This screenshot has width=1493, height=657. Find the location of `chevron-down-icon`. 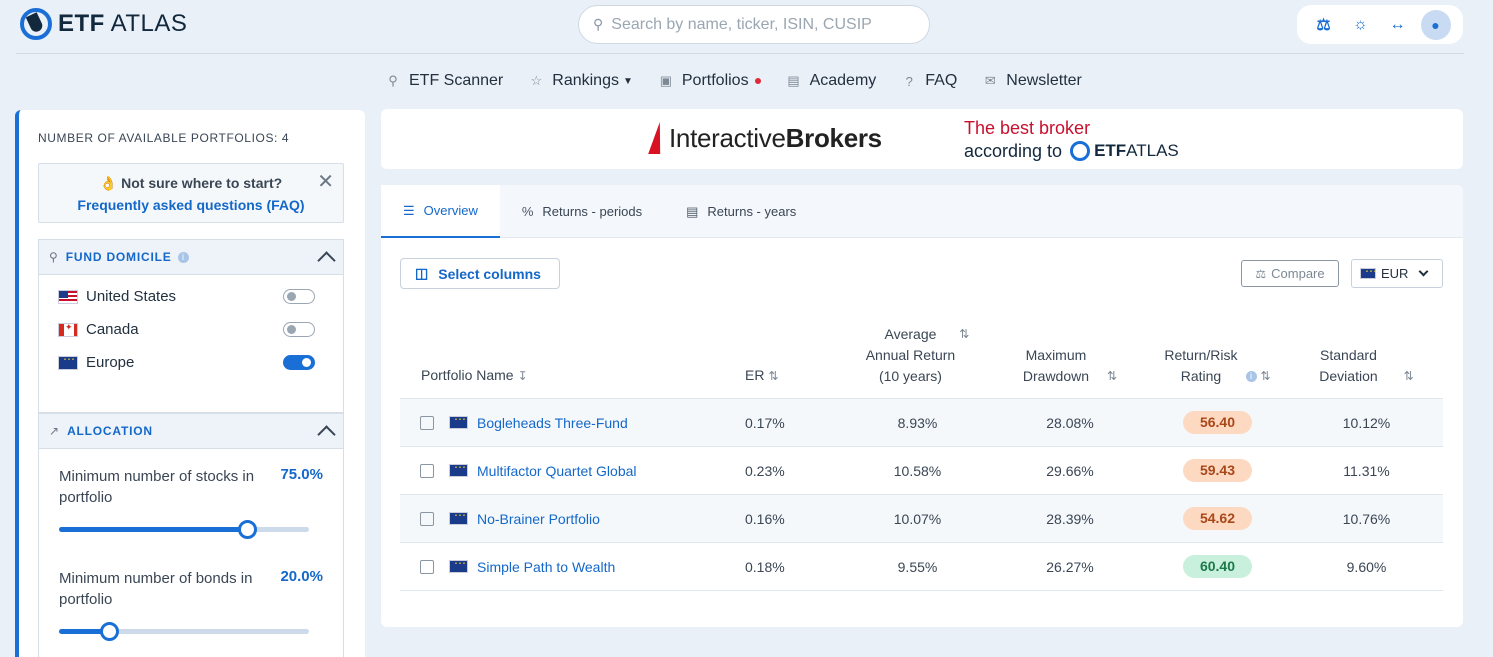

chevron-down-icon is located at coordinates (1423, 271).